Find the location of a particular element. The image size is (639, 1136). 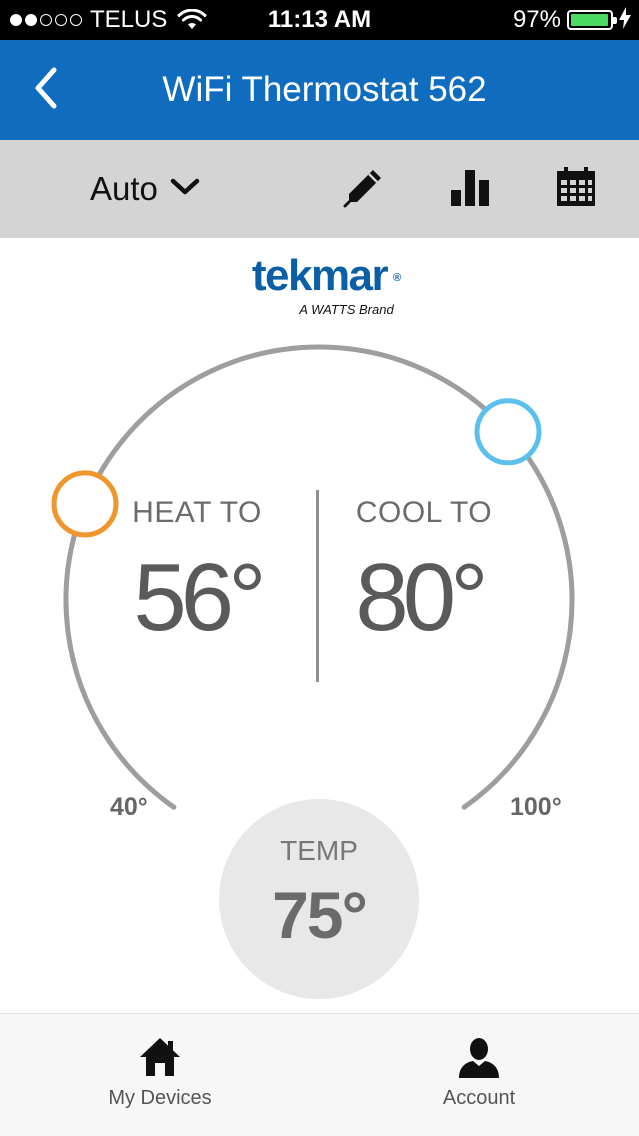

current-temp-label: TEMP is located at coordinates (319, 850).